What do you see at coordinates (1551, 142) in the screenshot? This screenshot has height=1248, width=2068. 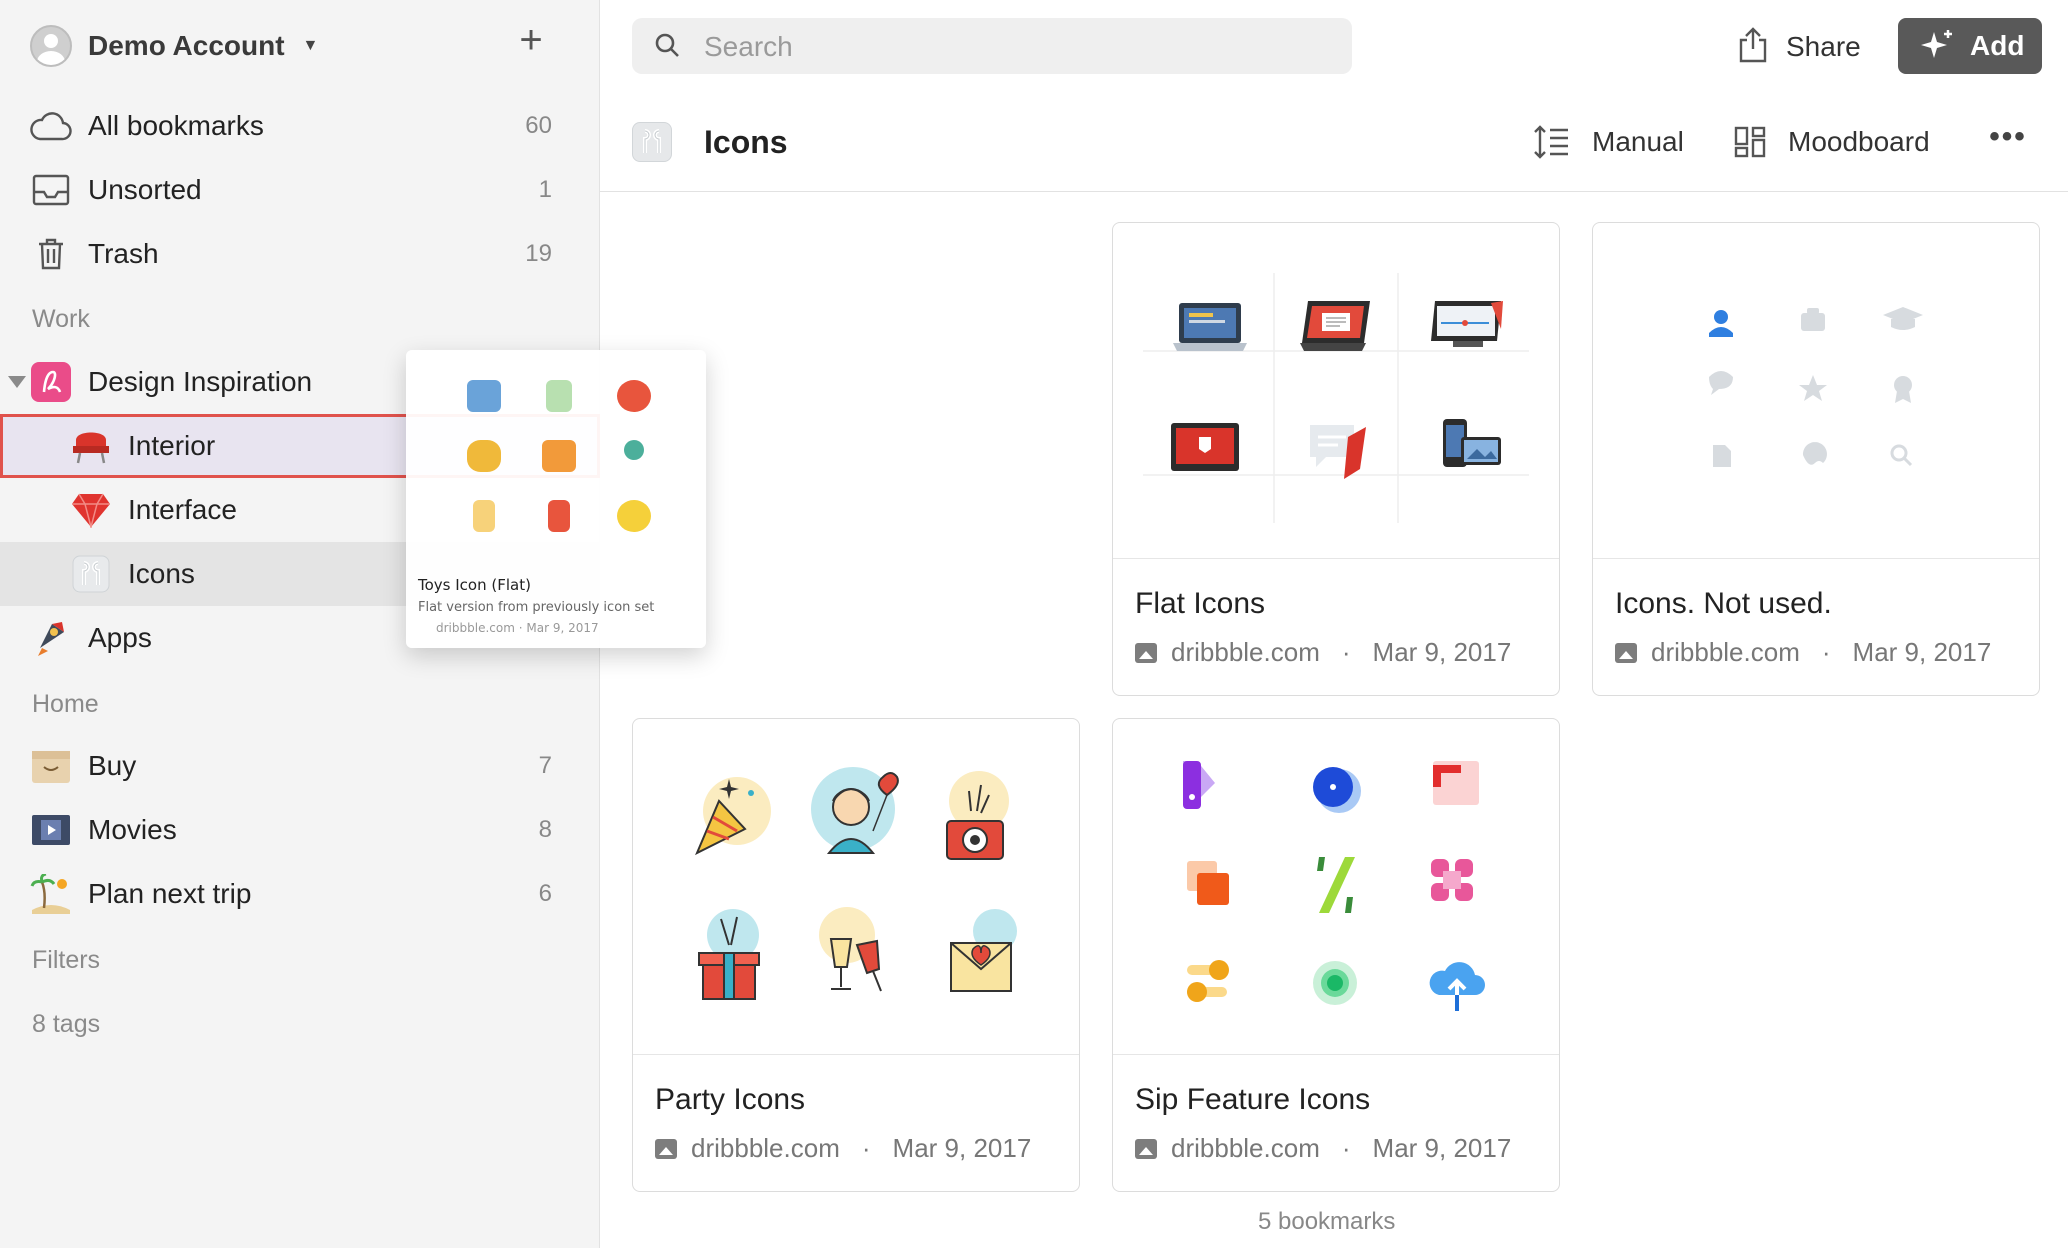 I see `sort-icon` at bounding box center [1551, 142].